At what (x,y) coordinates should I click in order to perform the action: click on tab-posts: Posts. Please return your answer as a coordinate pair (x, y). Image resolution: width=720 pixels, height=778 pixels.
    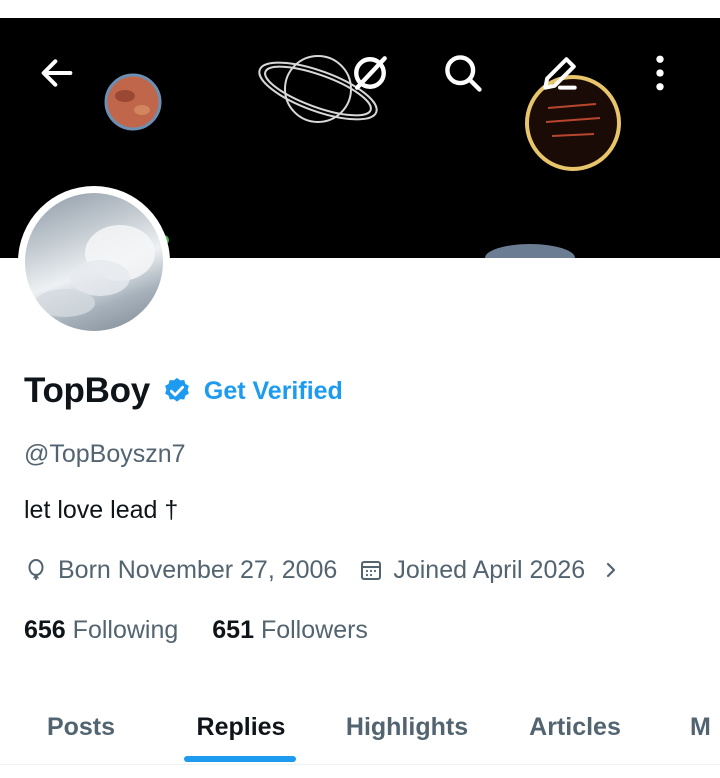
    Looking at the image, I should click on (81, 727).